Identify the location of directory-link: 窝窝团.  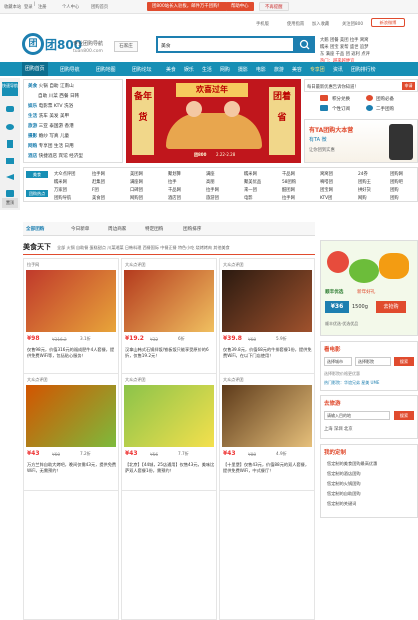
(326, 174).